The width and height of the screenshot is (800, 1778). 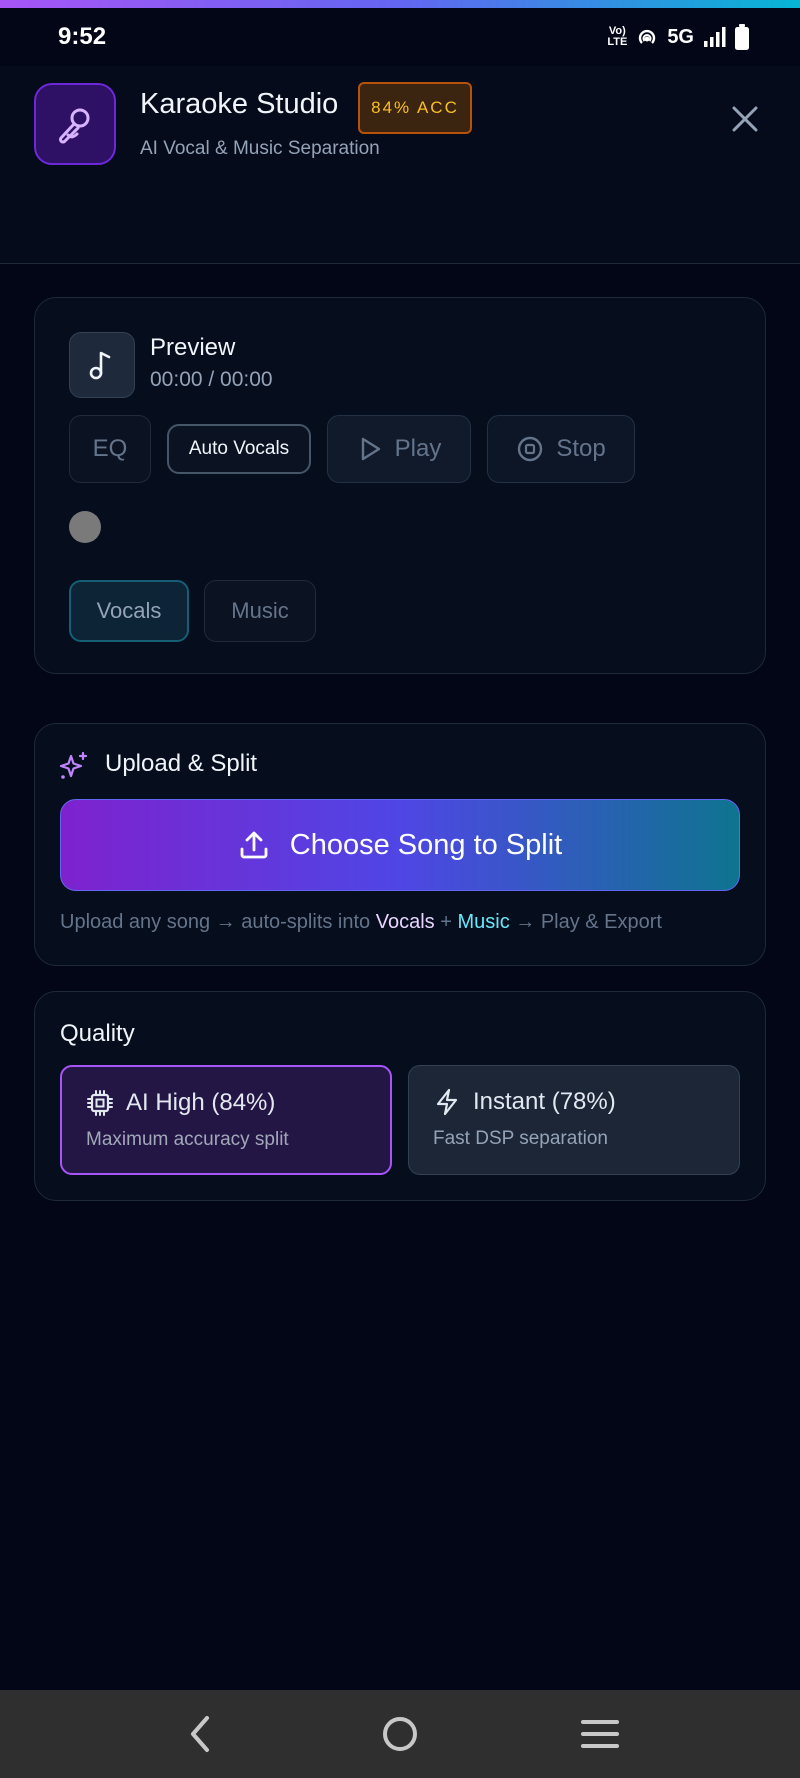 I want to click on choose-song-button: Choose Song to Split, so click(x=400, y=845).